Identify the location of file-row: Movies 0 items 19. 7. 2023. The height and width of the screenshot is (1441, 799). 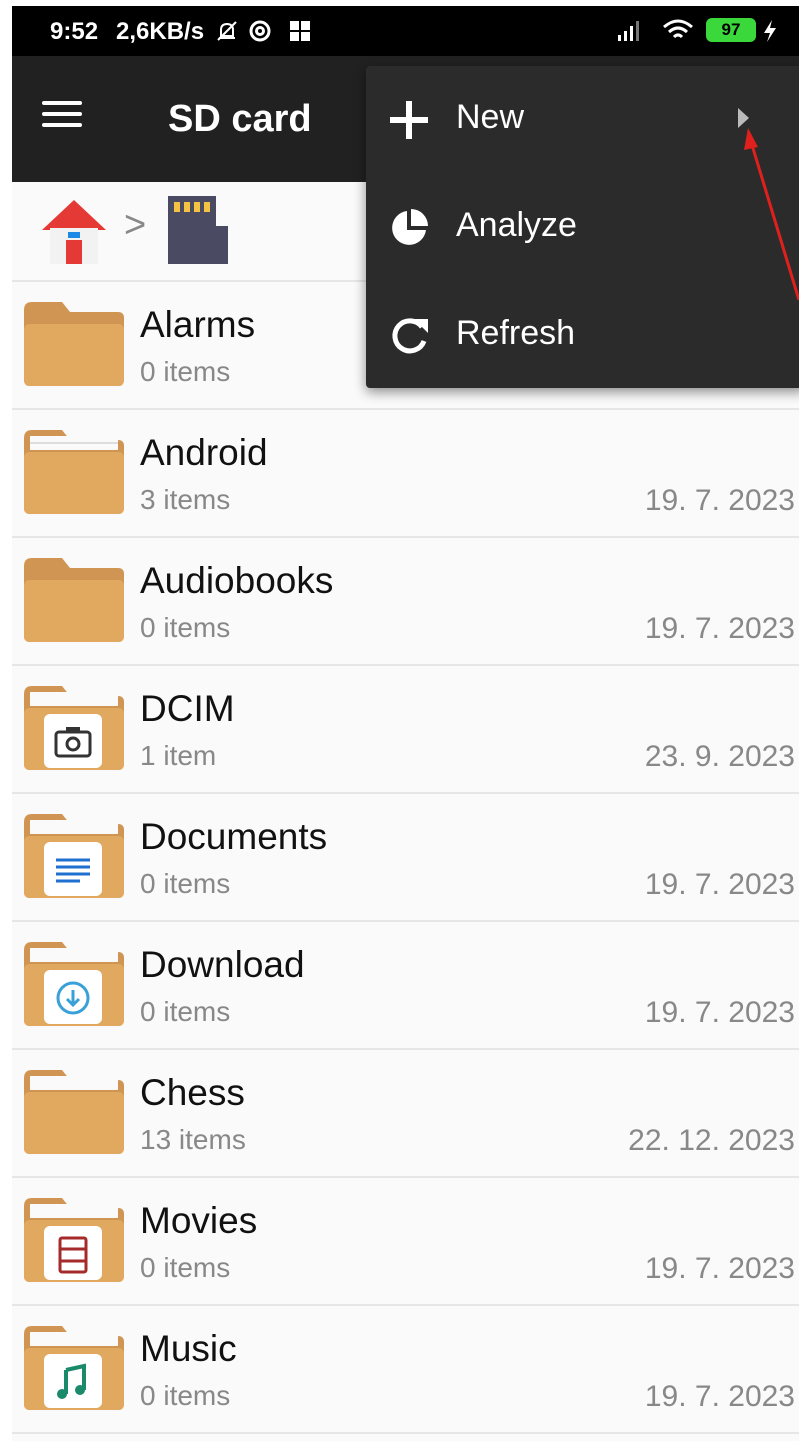
(405, 1242).